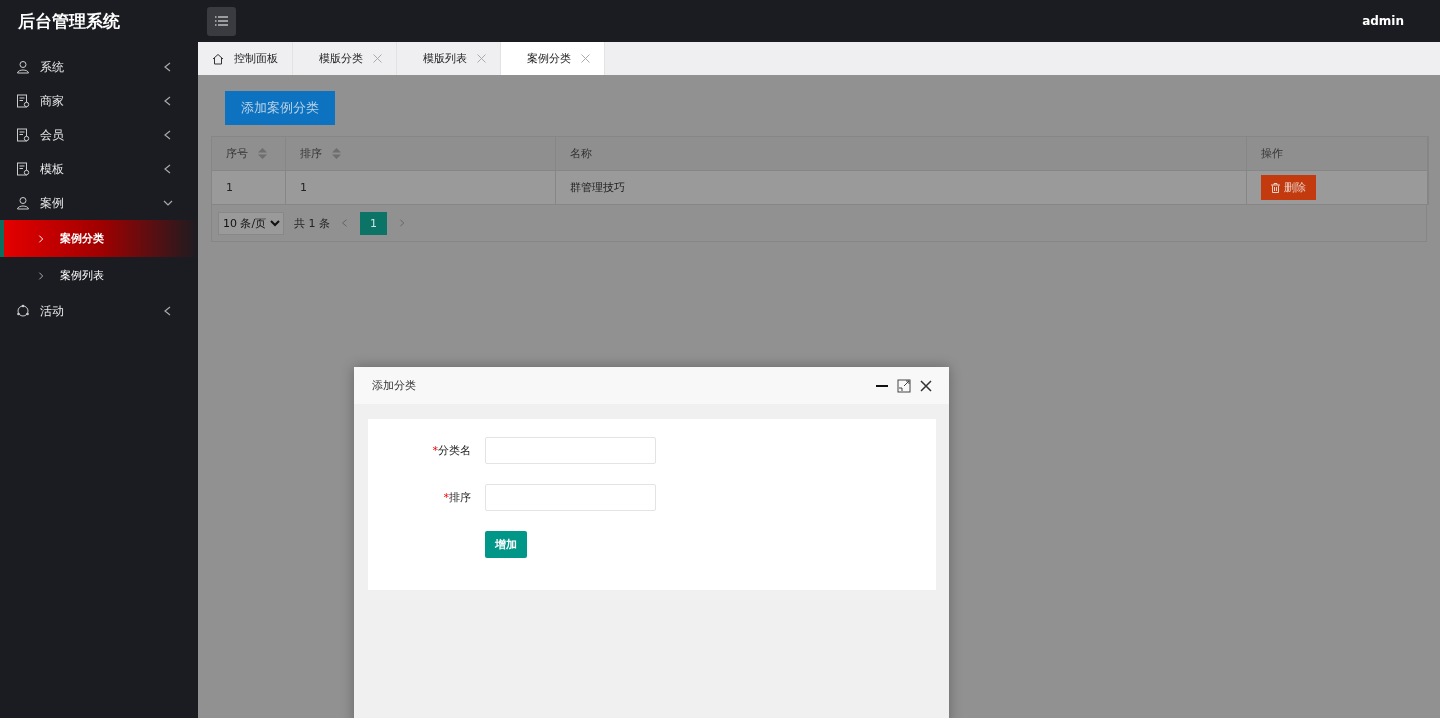 This screenshot has height=718, width=1440. What do you see at coordinates (99, 101) in the screenshot?
I see `sidebar-item: 商家` at bounding box center [99, 101].